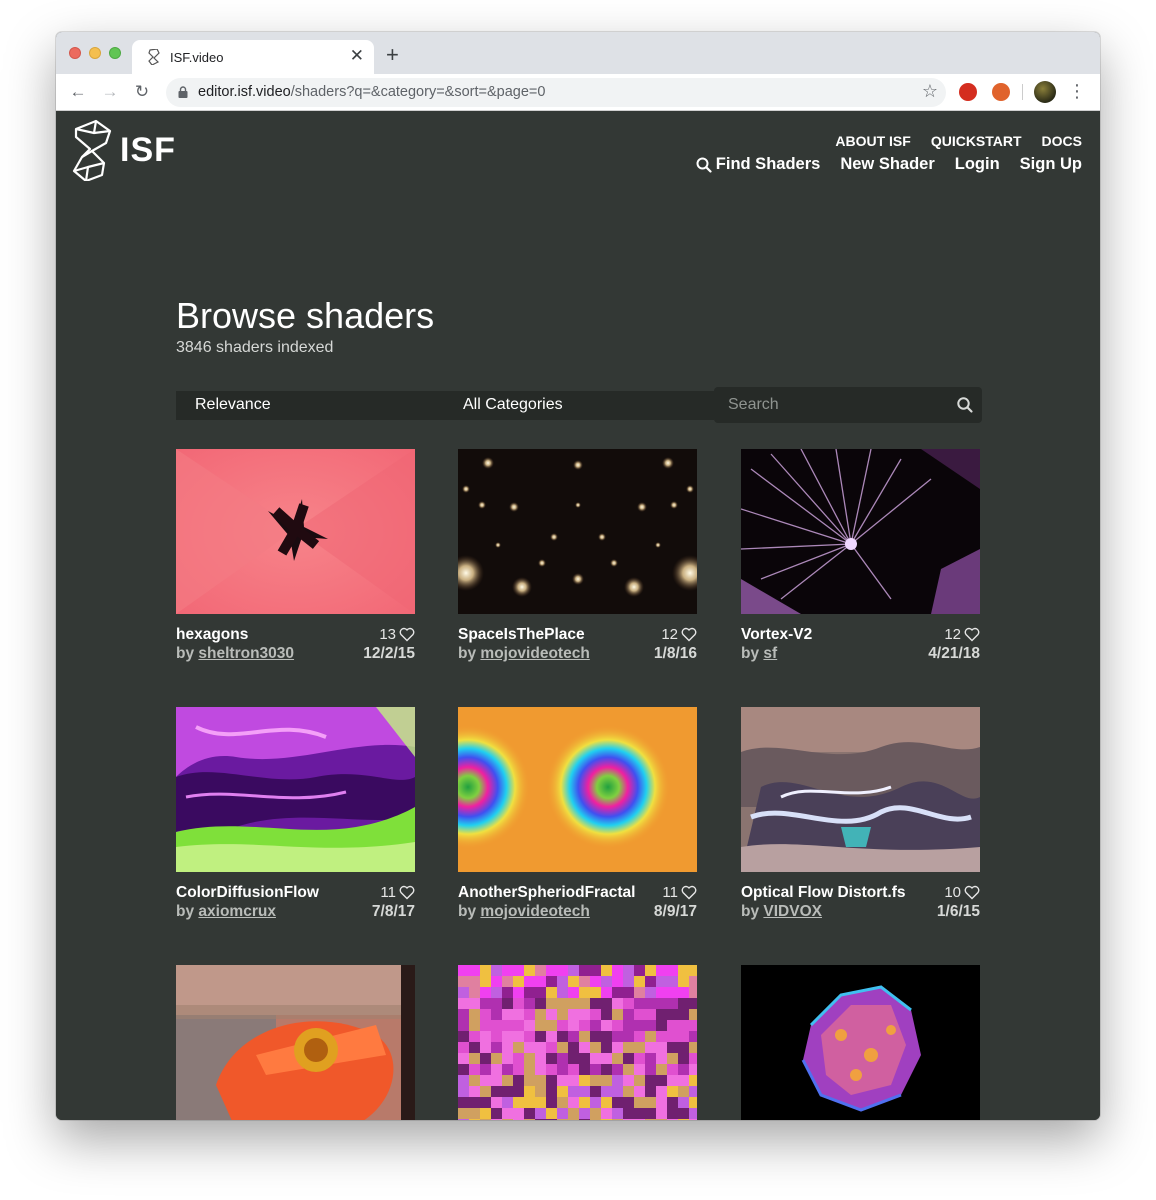  I want to click on search-input, so click(829, 405).